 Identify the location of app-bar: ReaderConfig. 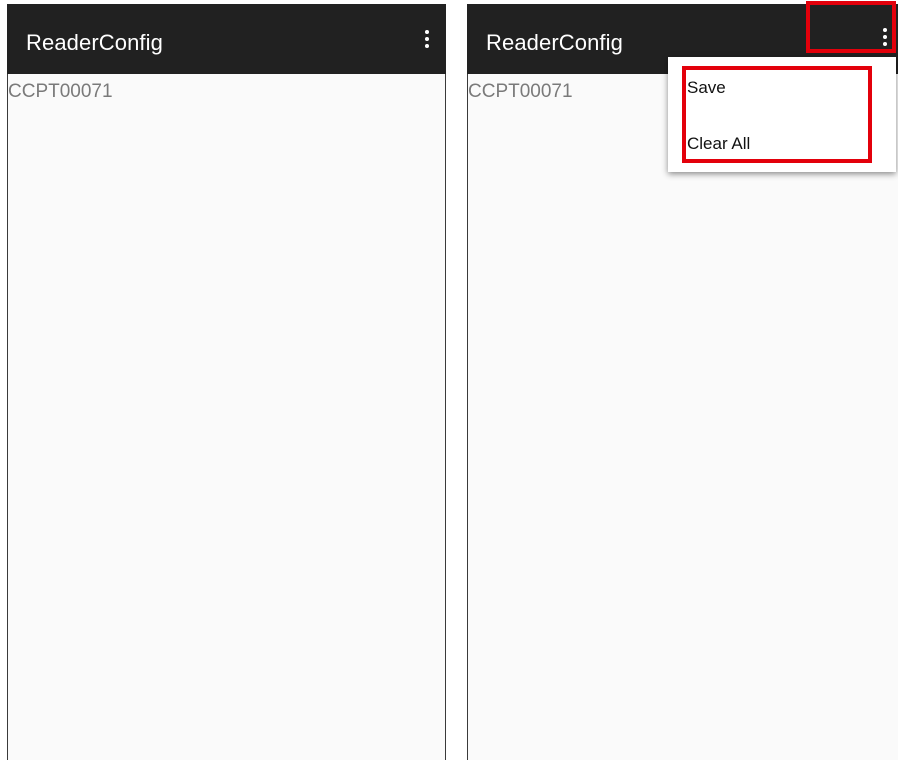
(226, 39).